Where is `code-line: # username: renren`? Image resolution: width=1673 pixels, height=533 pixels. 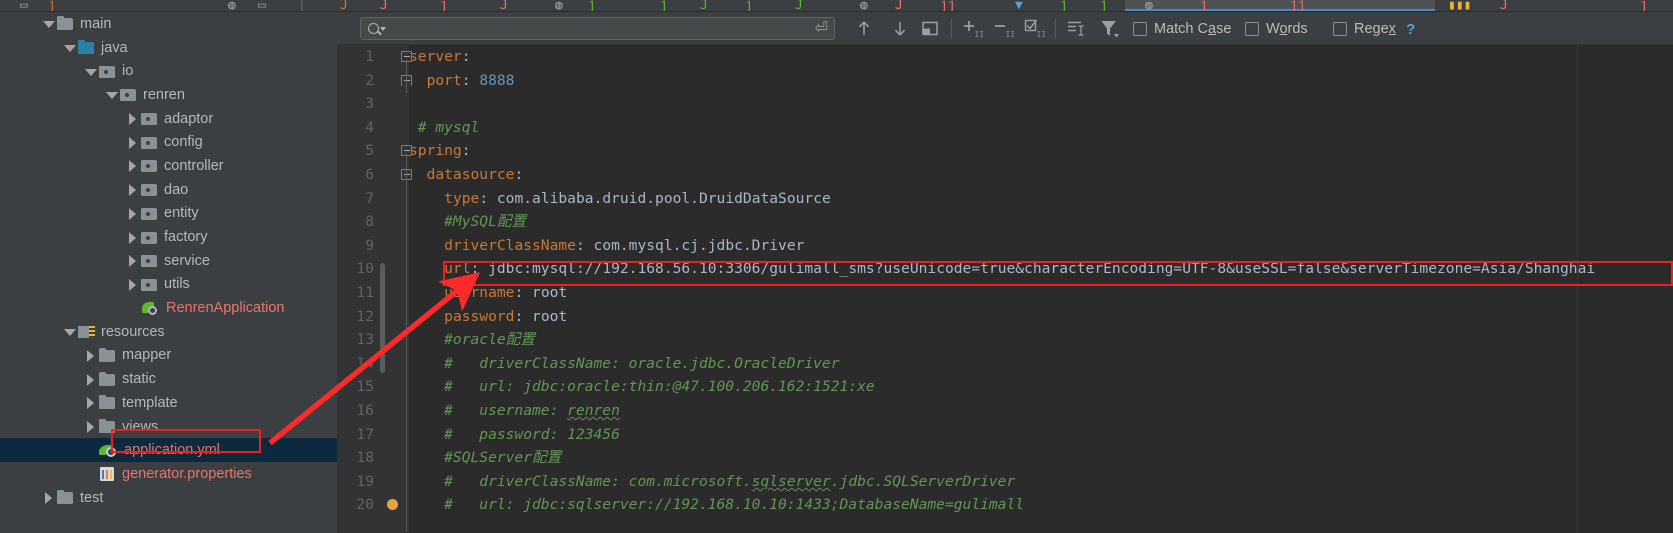
code-line: # username: renren is located at coordinates (1005, 411).